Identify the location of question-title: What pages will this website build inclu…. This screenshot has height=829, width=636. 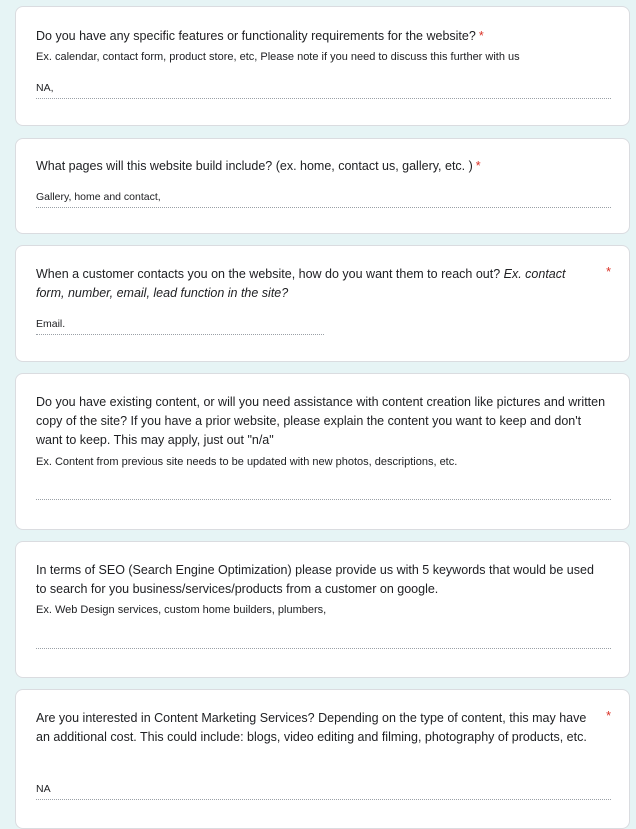
(316, 166).